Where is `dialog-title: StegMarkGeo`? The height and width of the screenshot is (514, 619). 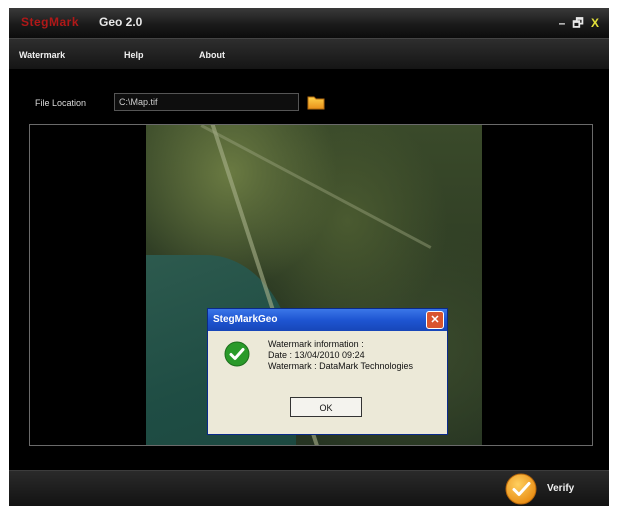 dialog-title: StegMarkGeo is located at coordinates (245, 319).